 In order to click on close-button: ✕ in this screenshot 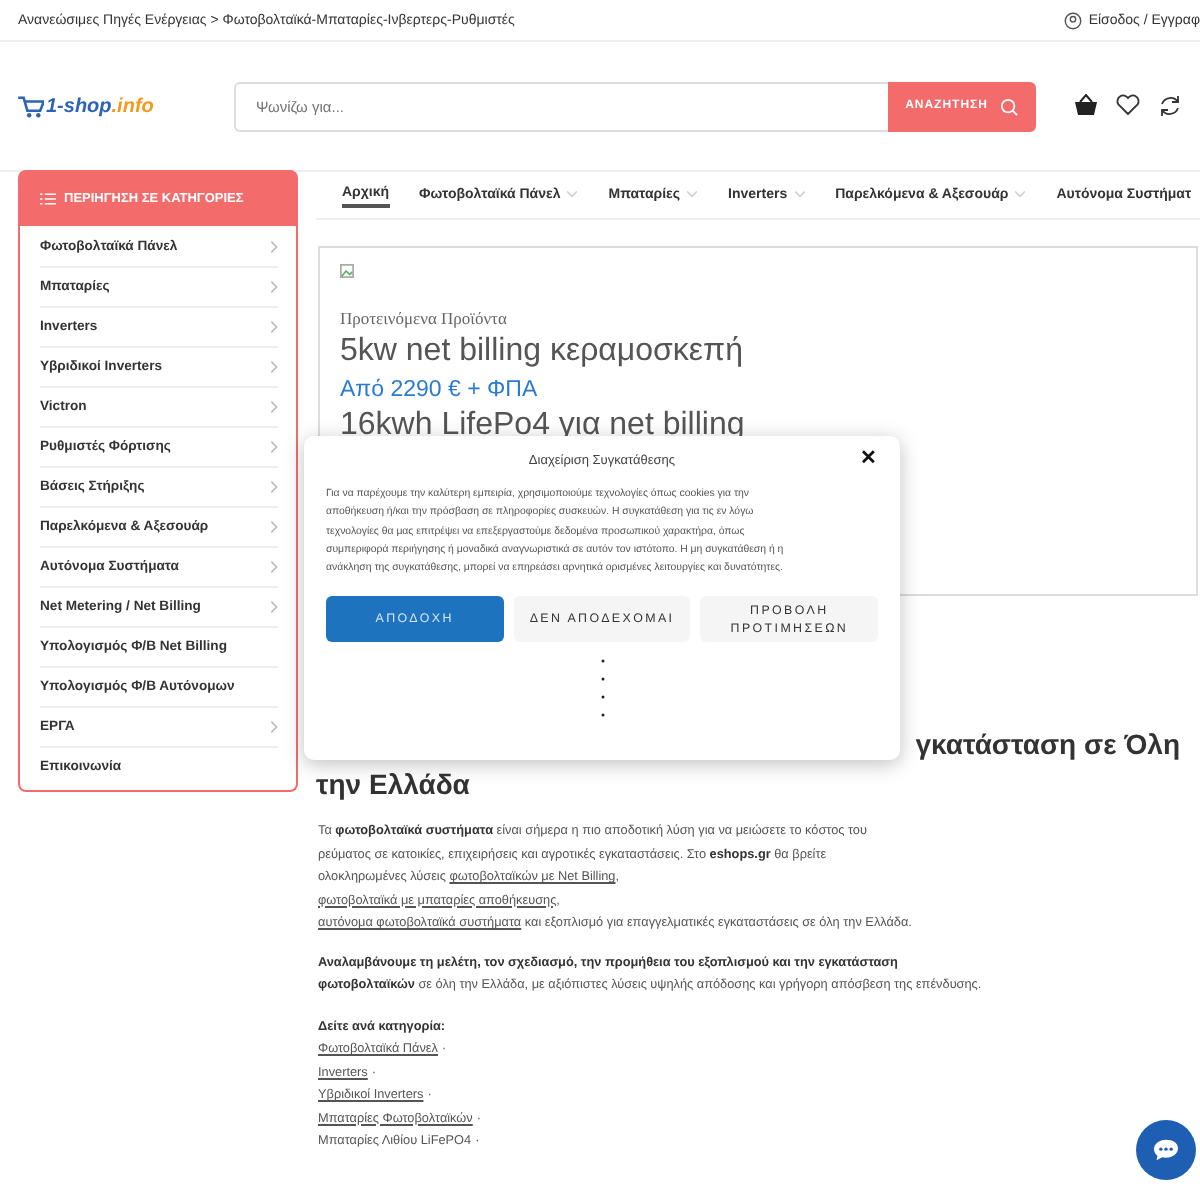, I will do `click(868, 458)`.